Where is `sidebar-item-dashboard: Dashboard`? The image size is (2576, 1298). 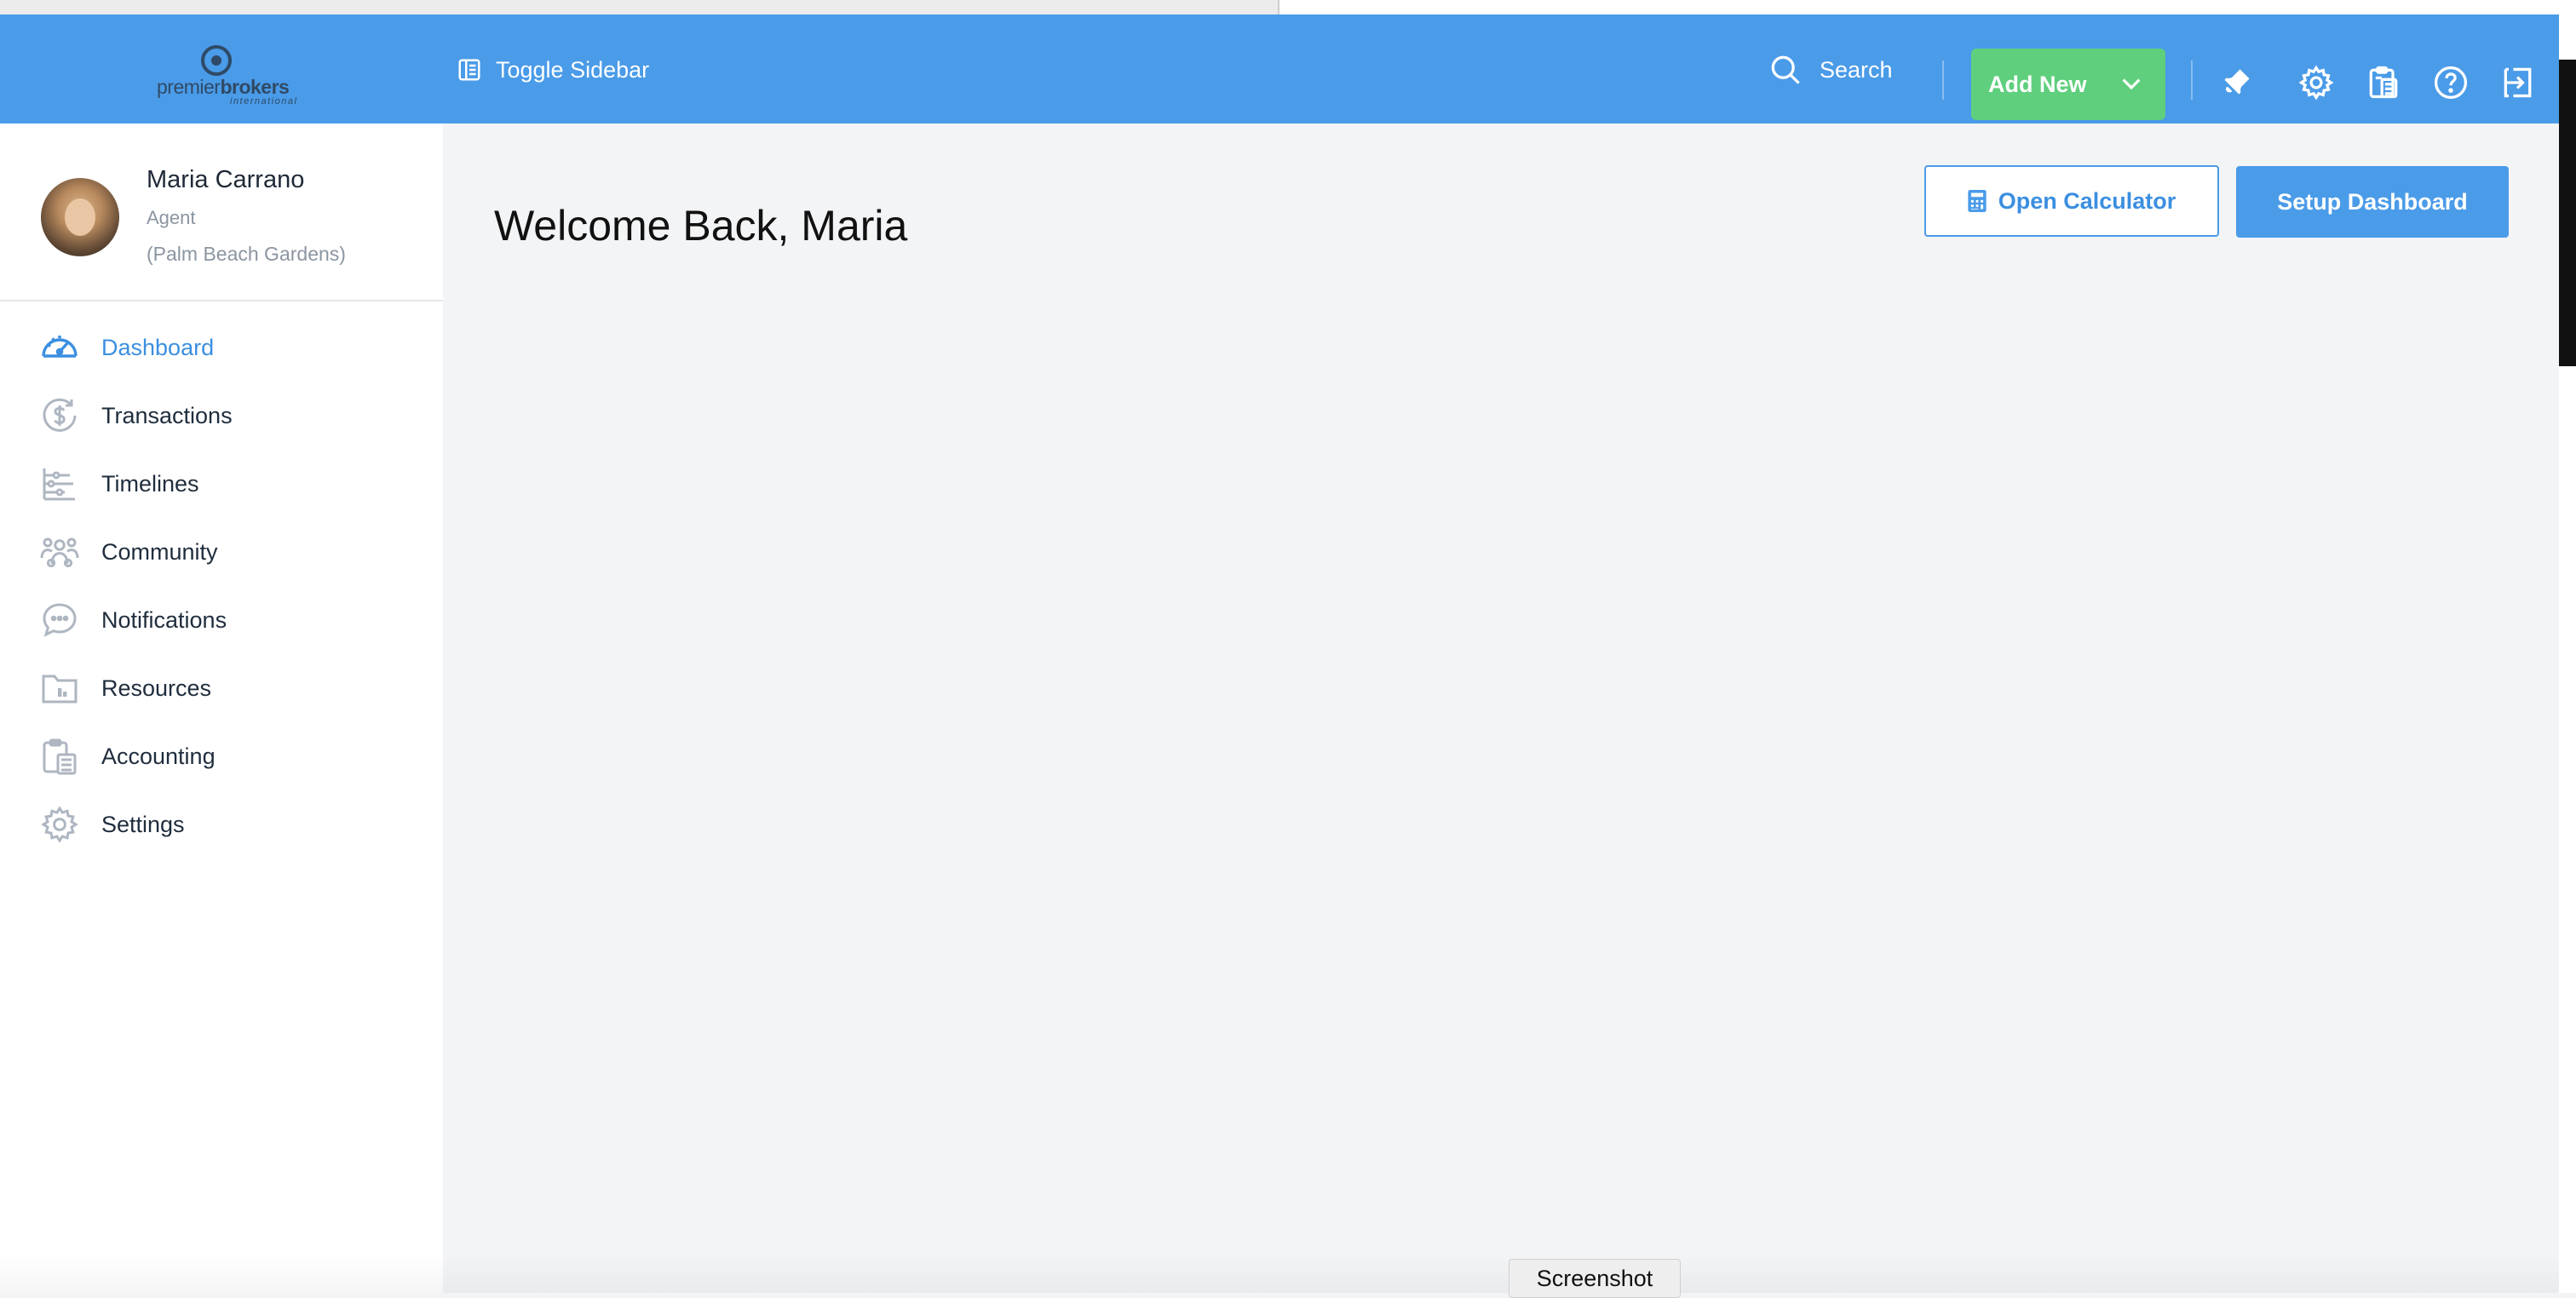 sidebar-item-dashboard: Dashboard is located at coordinates (222, 347).